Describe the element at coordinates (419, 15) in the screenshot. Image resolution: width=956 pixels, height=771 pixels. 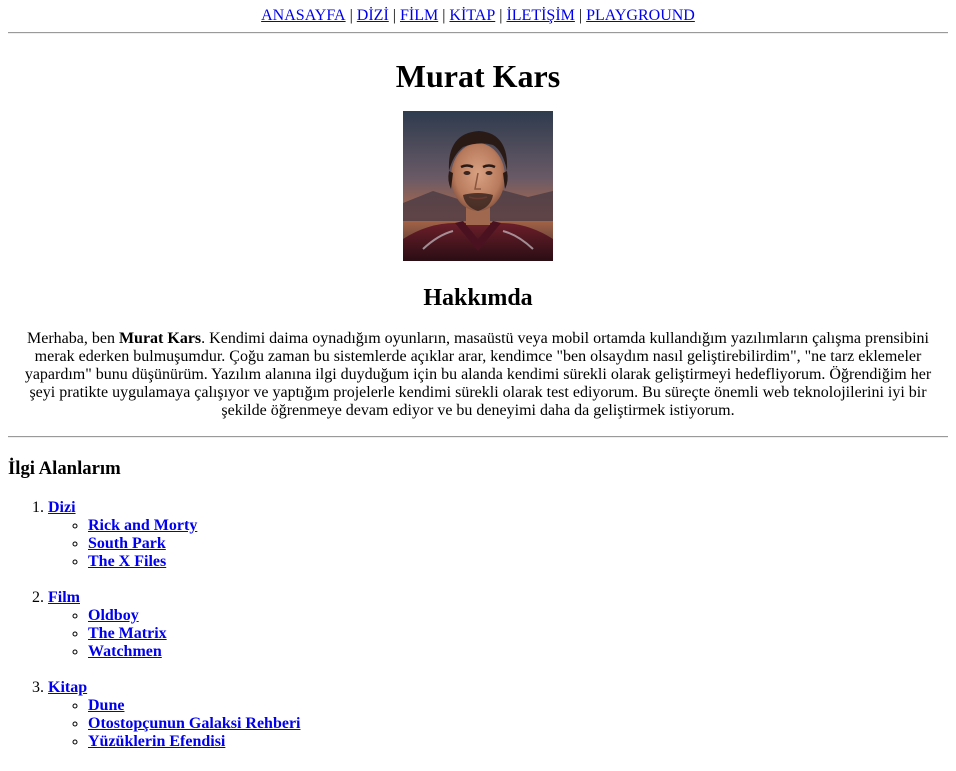
I see `nav-link-film: FİLM` at that location.